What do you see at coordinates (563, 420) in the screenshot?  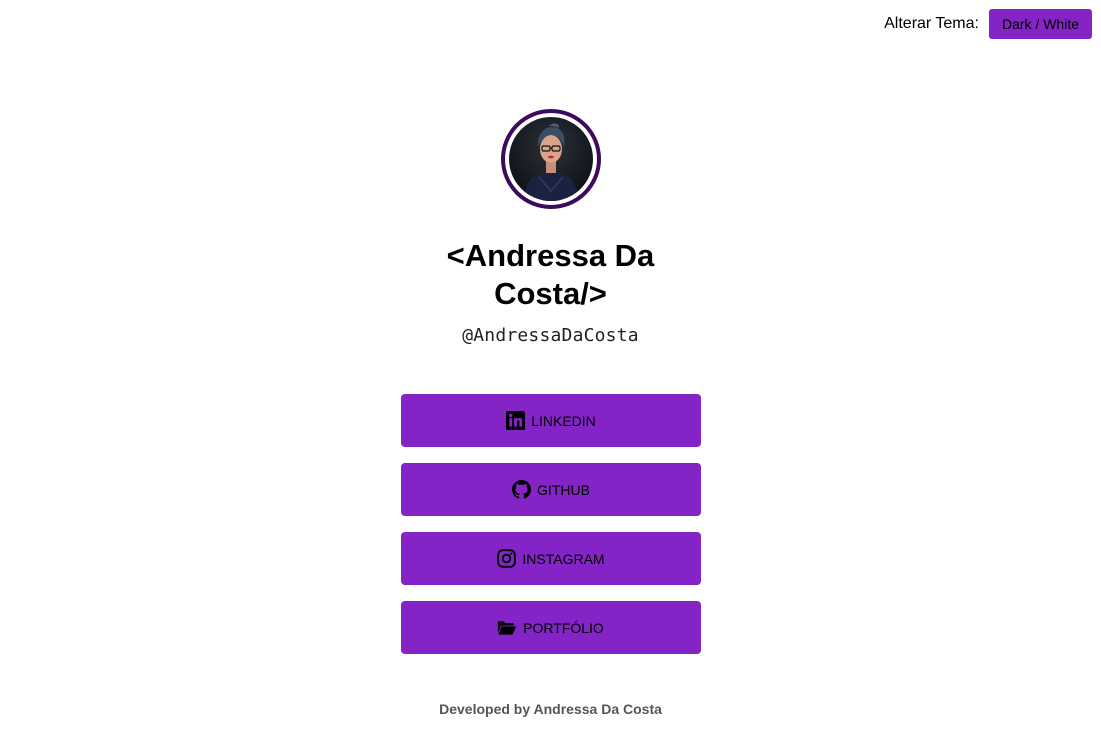 I see `linkedin-label: LINKEDIN` at bounding box center [563, 420].